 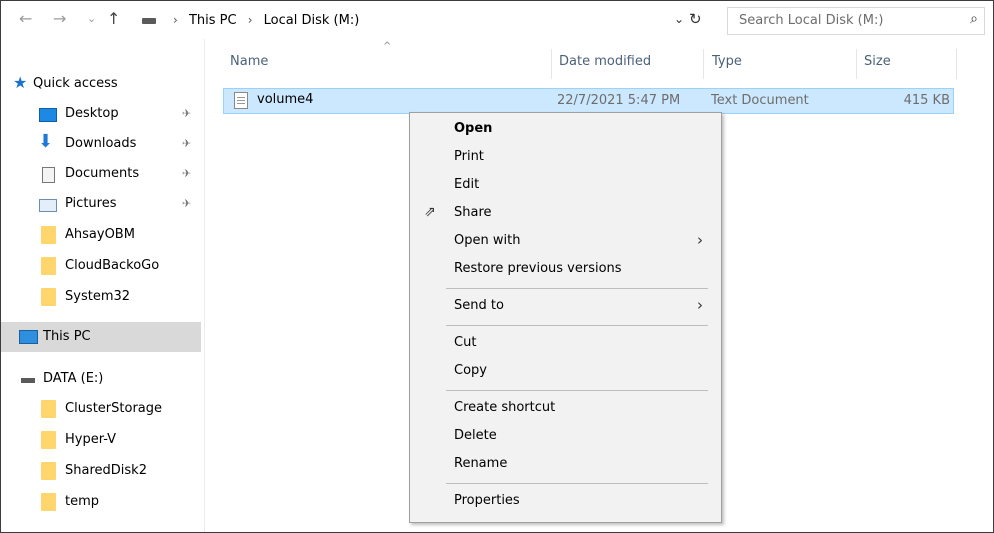 I want to click on sidebar-item-documents: Documents ✈, so click(x=101, y=174).